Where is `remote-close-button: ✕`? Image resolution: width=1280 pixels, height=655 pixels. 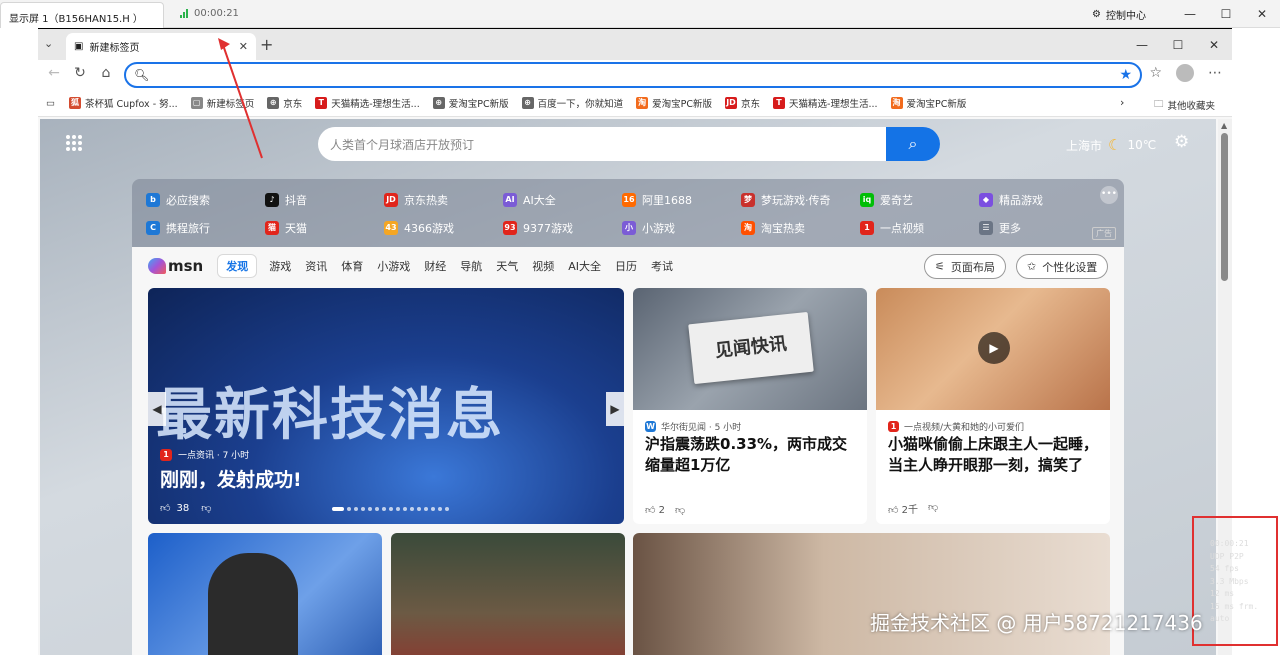
remote-close-button: ✕ is located at coordinates (1262, 14).